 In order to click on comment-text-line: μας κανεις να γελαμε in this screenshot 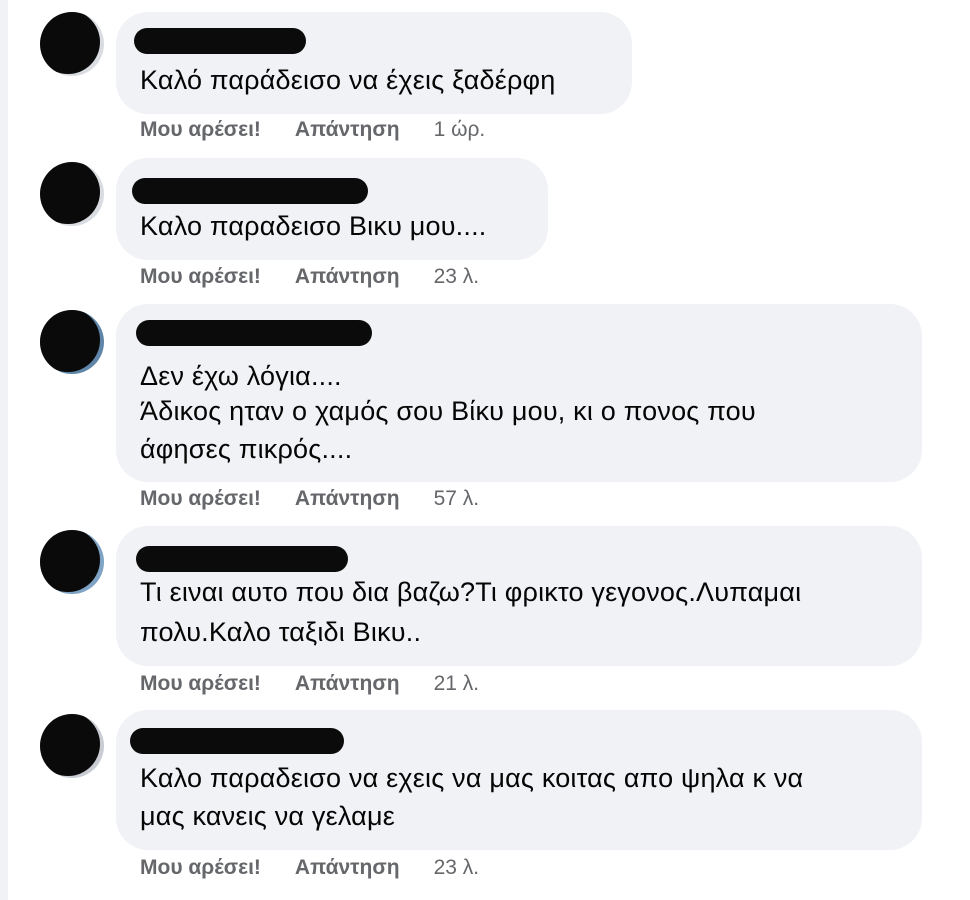, I will do `click(267, 816)`.